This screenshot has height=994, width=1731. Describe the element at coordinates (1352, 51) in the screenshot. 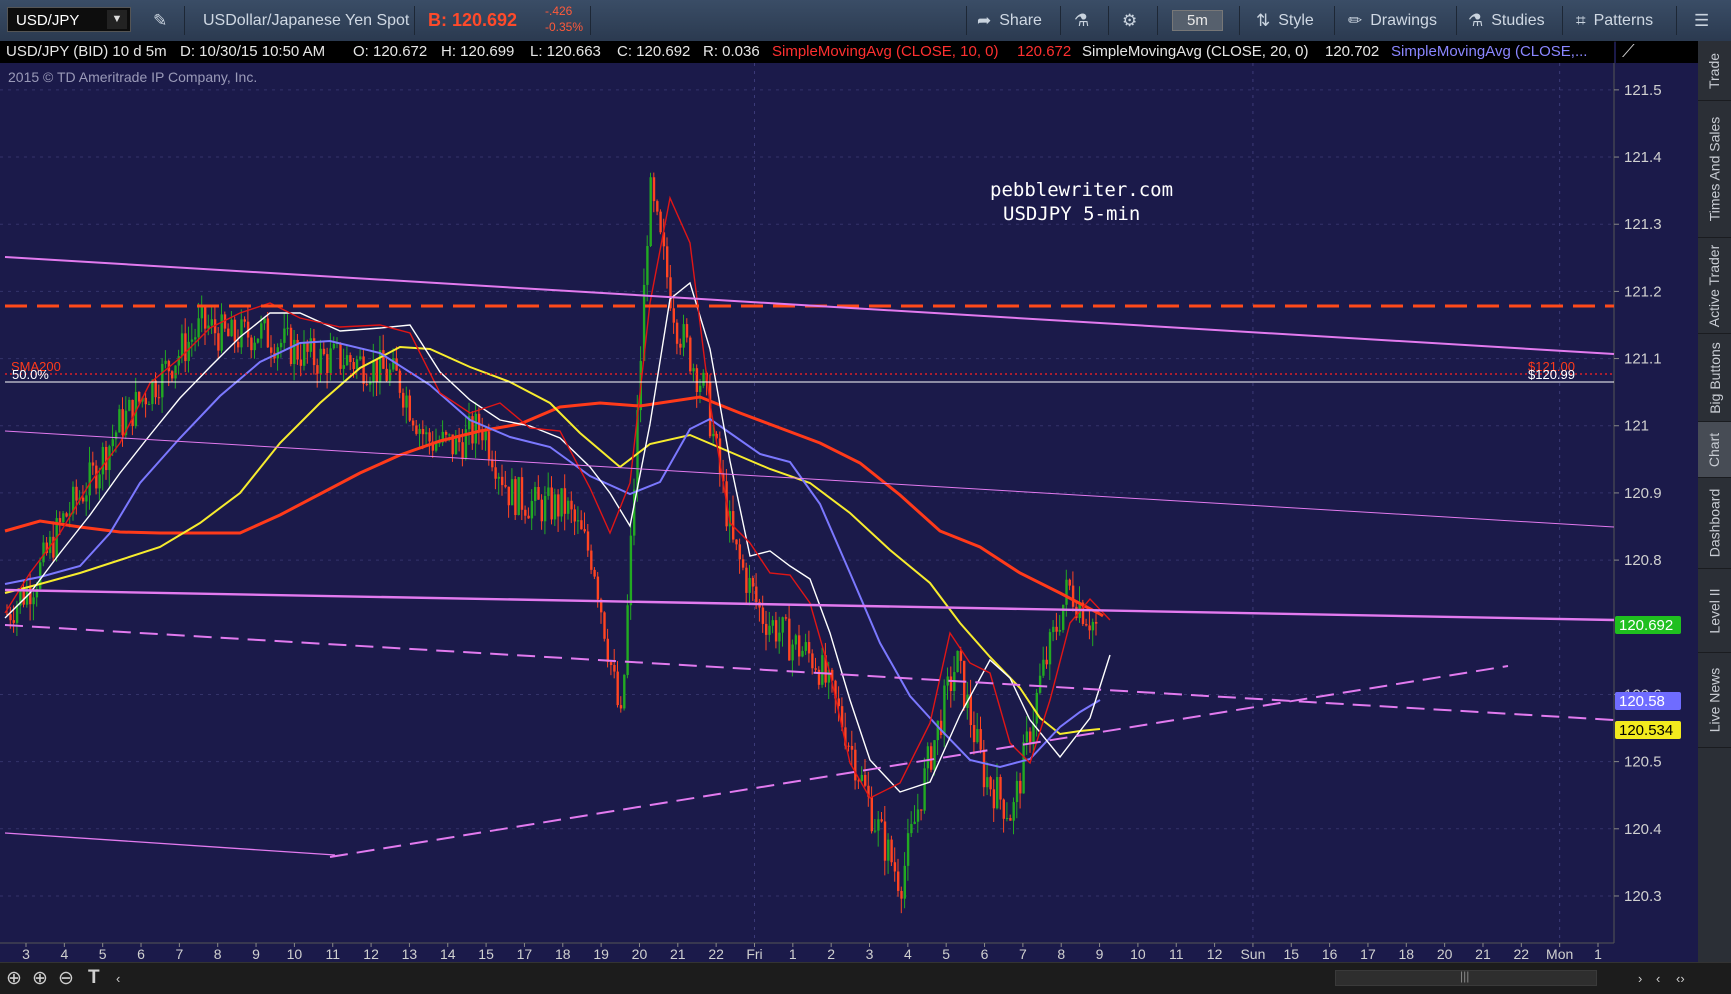

I see `sma20-value: 120.702` at that location.